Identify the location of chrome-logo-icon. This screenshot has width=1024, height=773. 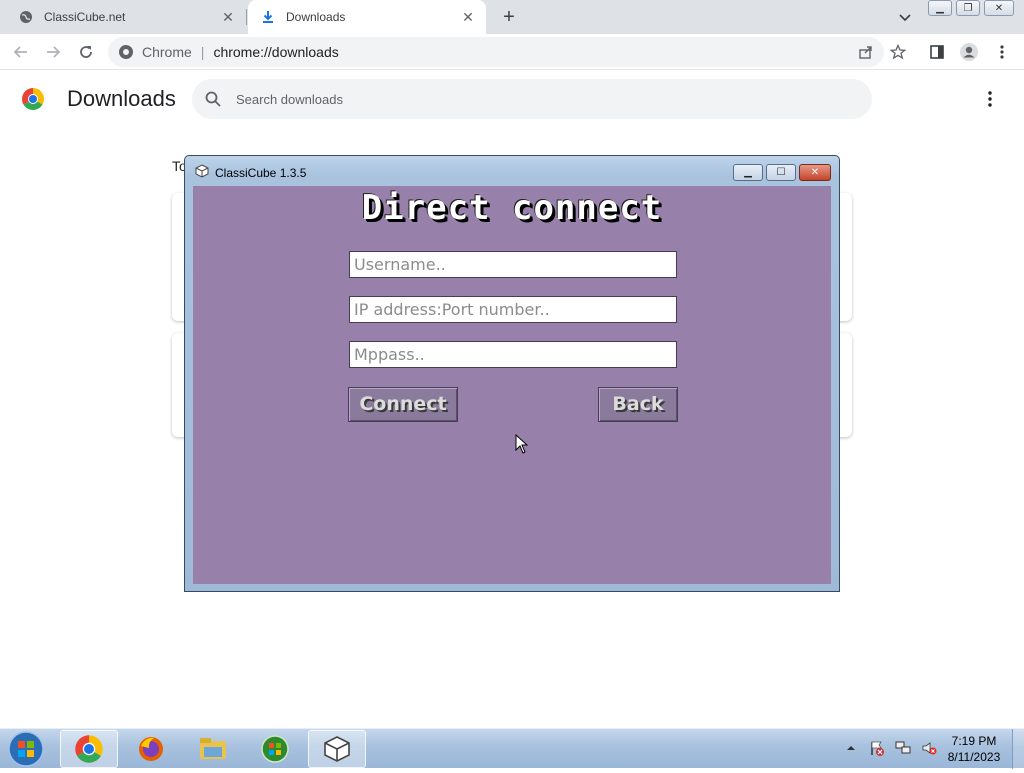
(33, 99).